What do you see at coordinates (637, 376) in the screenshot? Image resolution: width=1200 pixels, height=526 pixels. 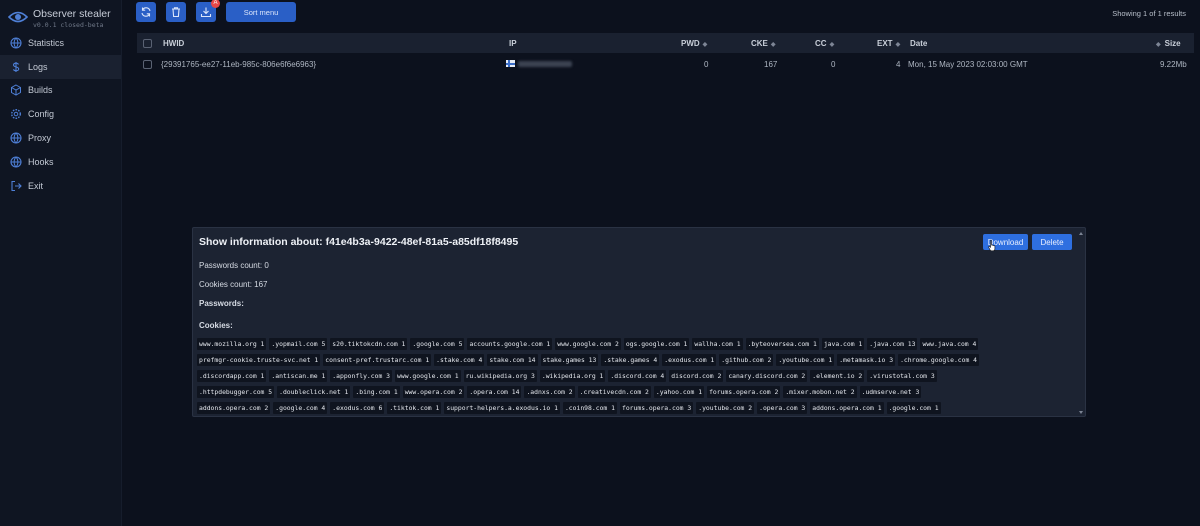 I see `cookie-chip: .discord.com 4` at bounding box center [637, 376].